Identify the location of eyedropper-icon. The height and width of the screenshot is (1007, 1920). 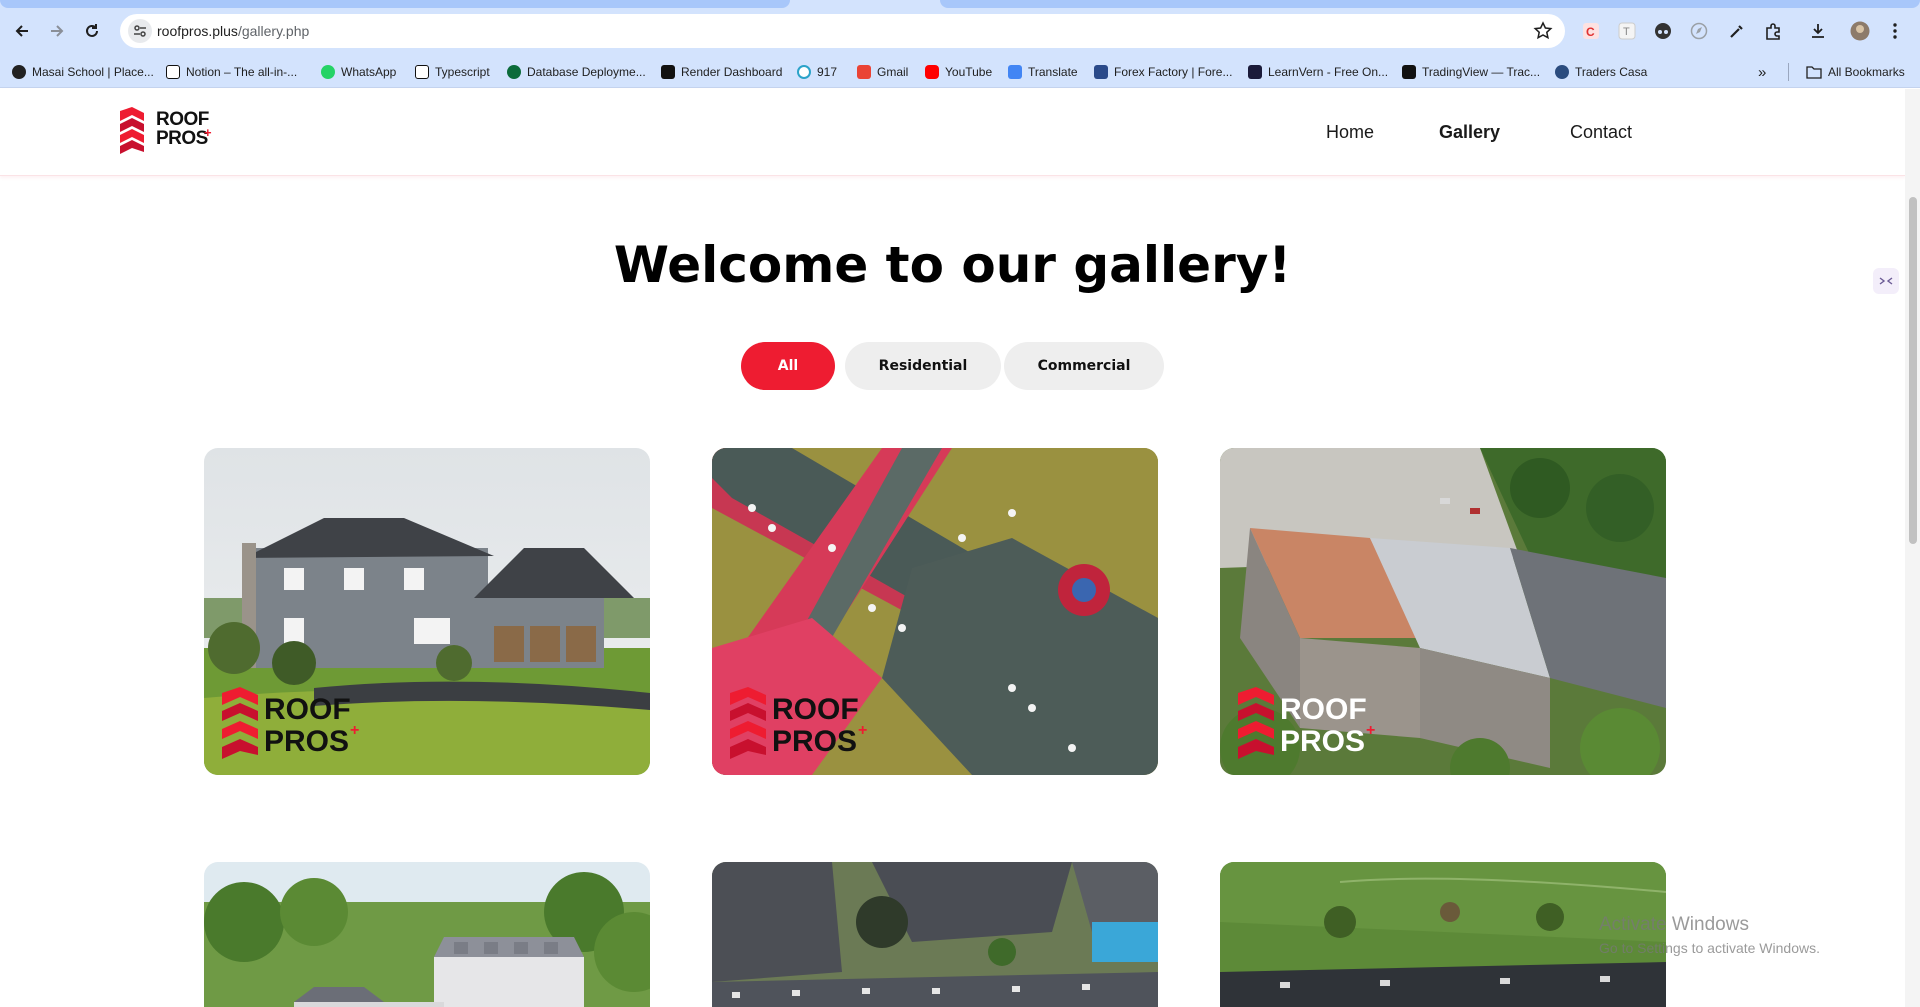
(1737, 31).